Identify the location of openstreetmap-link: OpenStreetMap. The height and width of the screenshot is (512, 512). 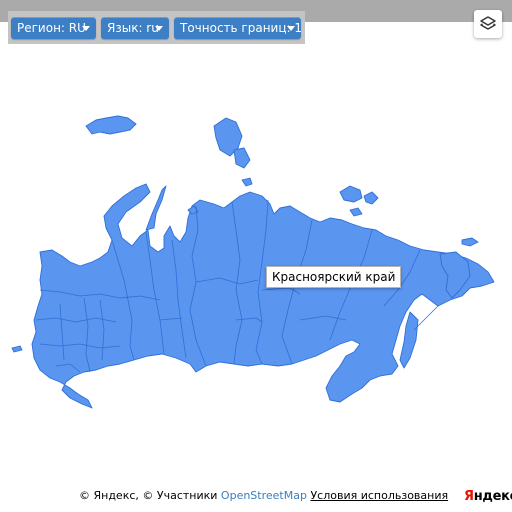
(264, 495).